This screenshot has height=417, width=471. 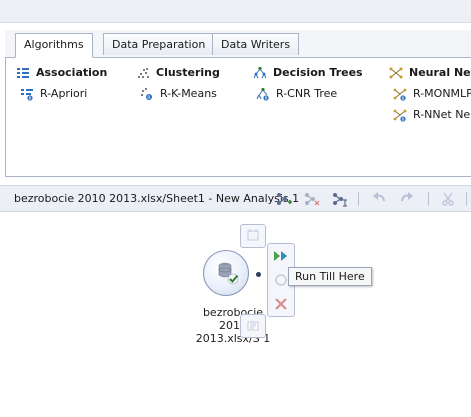 I want to click on algorithm-r-apriori: R-Apriori, so click(x=63, y=93).